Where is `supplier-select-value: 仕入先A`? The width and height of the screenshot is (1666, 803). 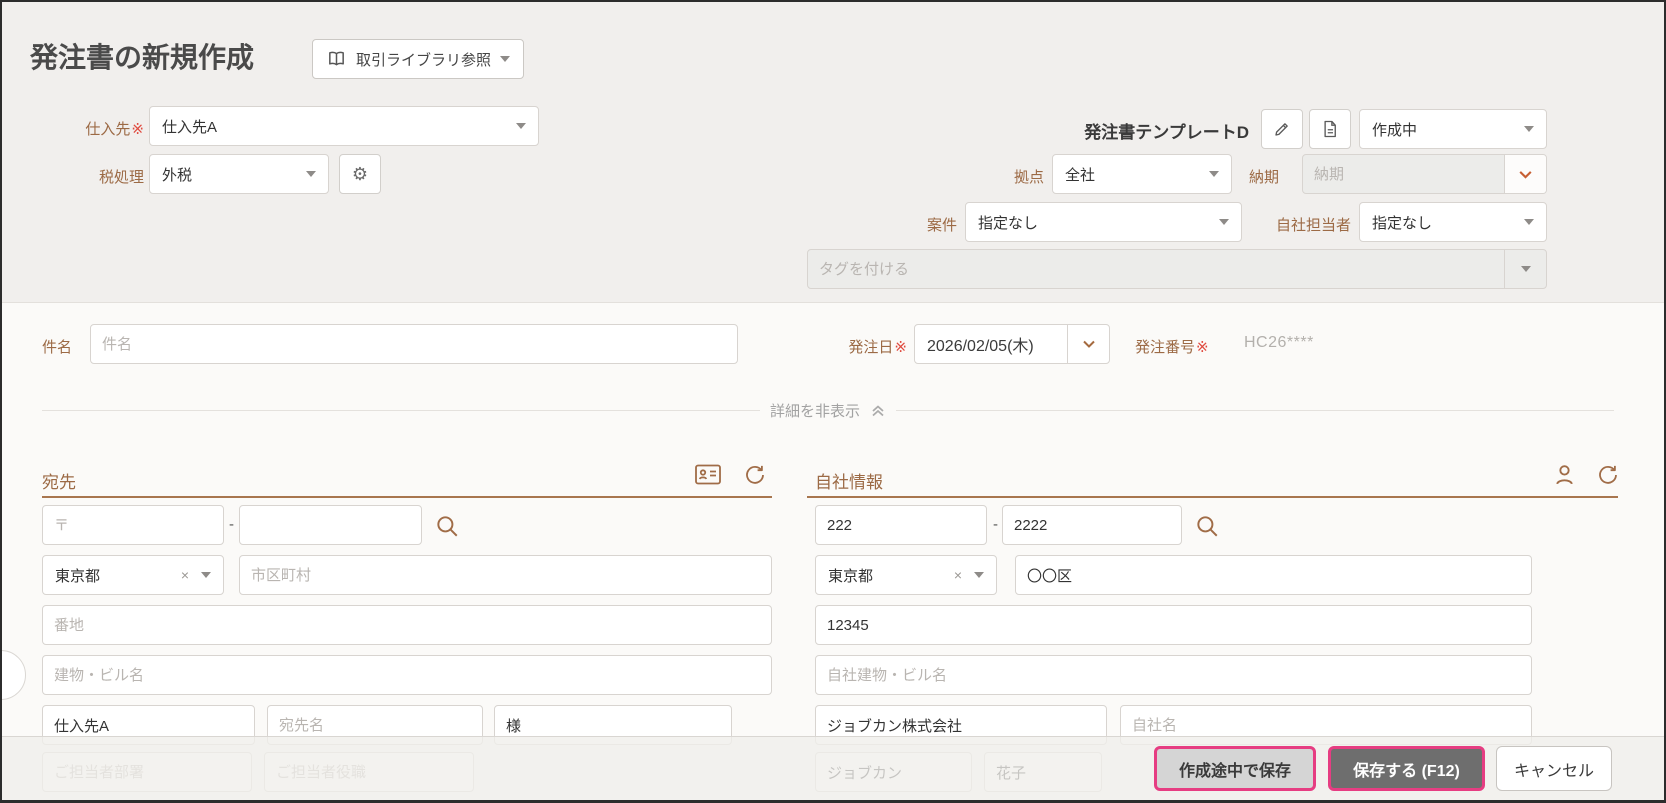
supplier-select-value: 仕入先A is located at coordinates (190, 127).